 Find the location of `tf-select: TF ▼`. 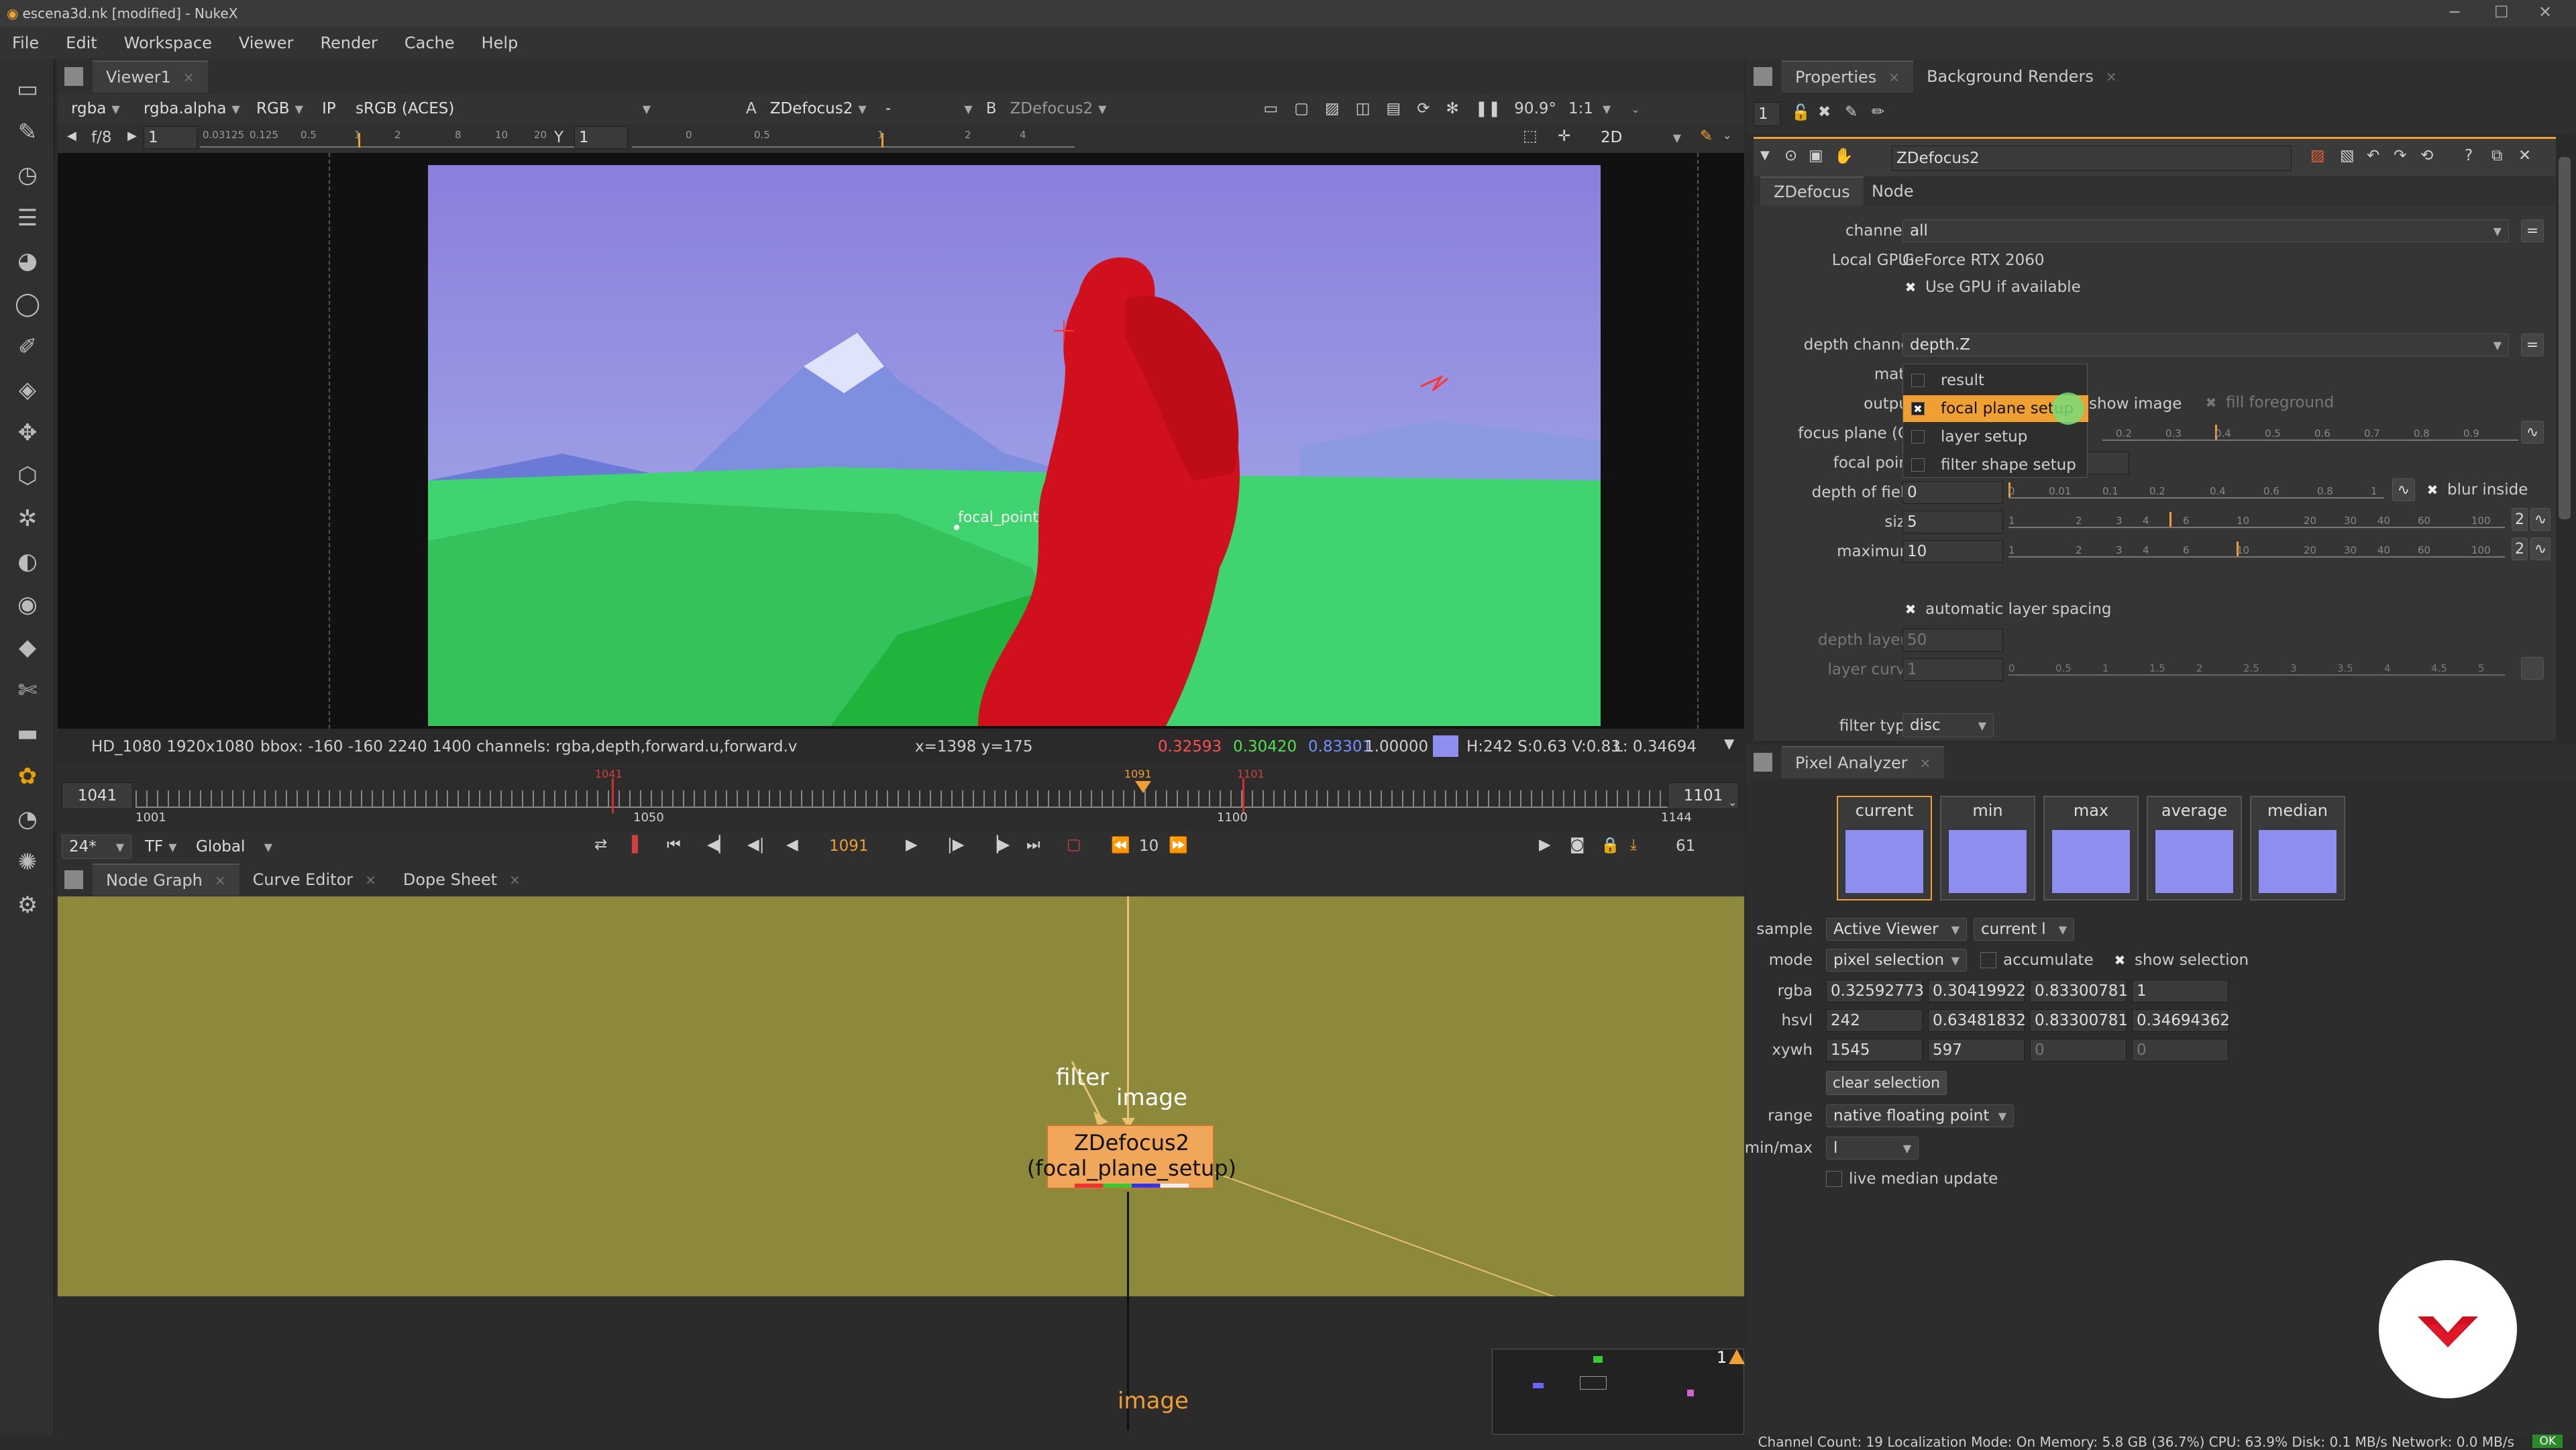

tf-select: TF ▼ is located at coordinates (160, 847).